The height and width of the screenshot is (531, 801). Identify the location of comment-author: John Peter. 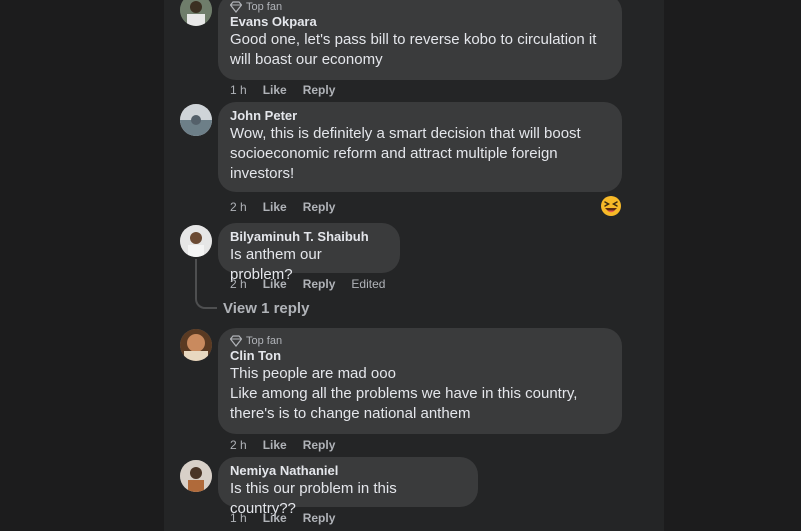
(420, 116).